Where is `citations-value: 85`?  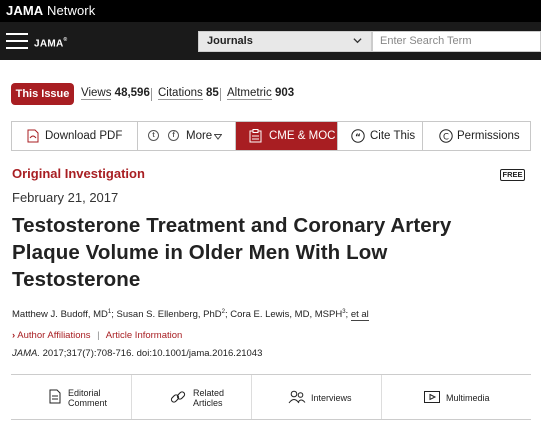
citations-value: 85 is located at coordinates (212, 93).